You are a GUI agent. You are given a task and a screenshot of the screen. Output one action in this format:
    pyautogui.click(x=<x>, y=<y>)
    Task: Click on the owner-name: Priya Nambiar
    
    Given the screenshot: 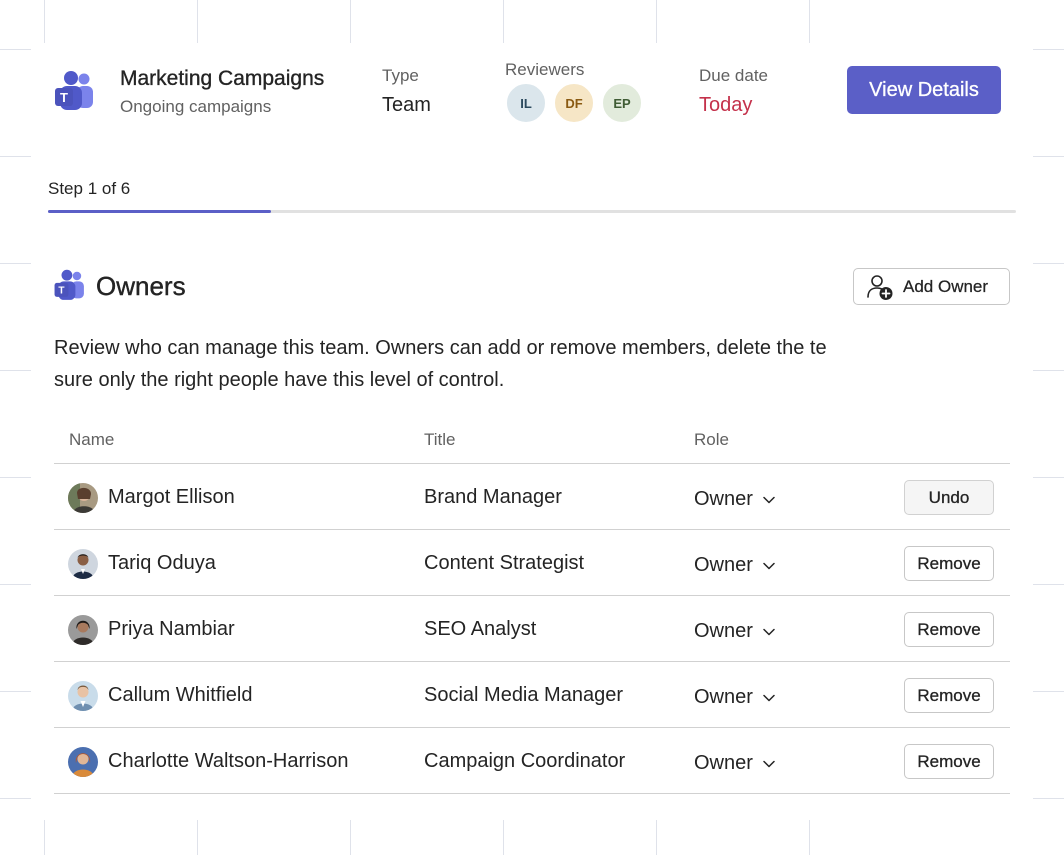 What is the action you would take?
    pyautogui.click(x=171, y=629)
    